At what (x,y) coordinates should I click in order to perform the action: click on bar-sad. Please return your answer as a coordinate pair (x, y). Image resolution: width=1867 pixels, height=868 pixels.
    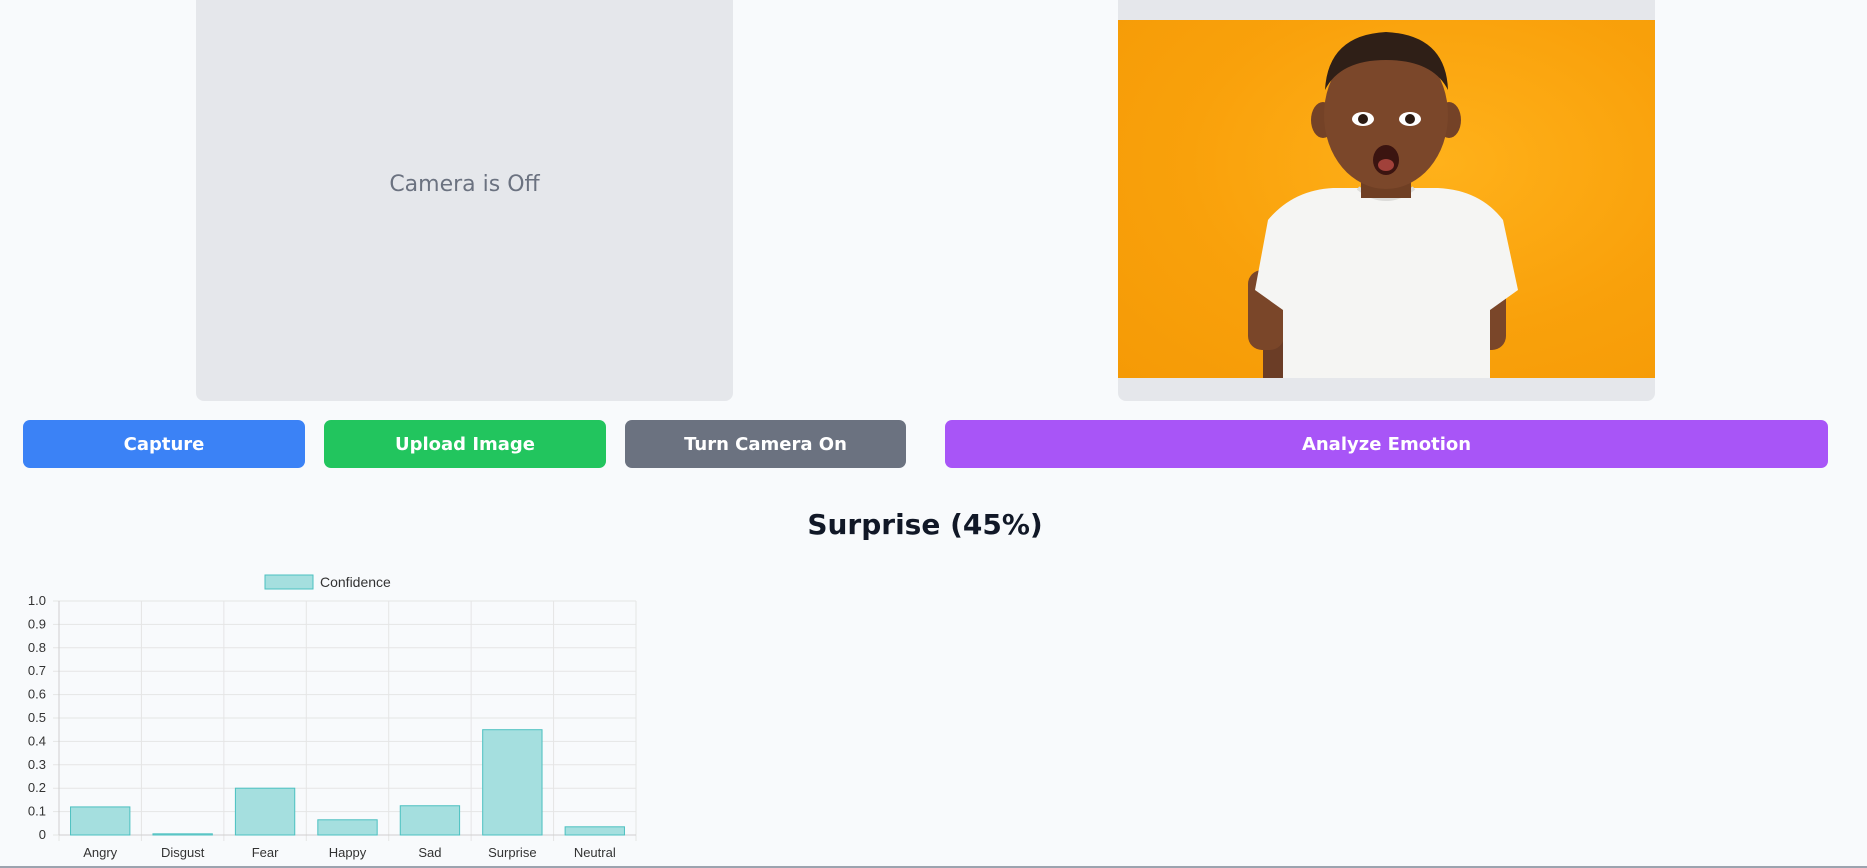
    Looking at the image, I should click on (430, 820).